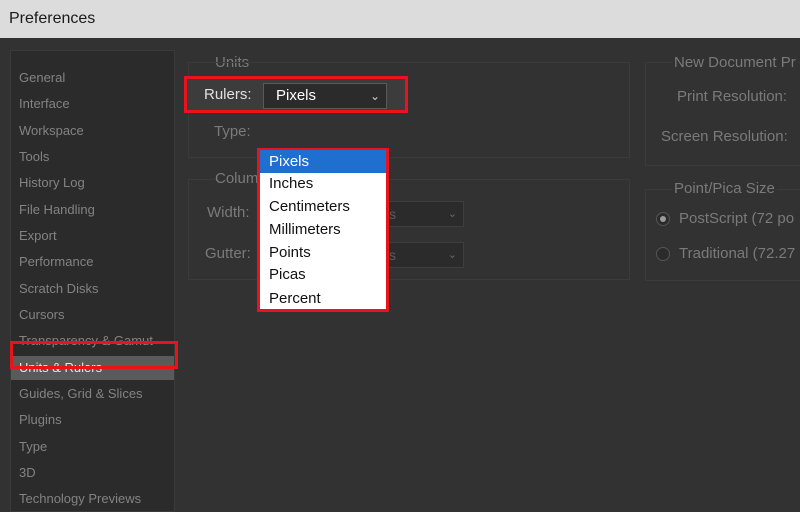 Image resolution: width=800 pixels, height=512 pixels. What do you see at coordinates (92, 473) in the screenshot?
I see `sidebar-item-3d: 3D` at bounding box center [92, 473].